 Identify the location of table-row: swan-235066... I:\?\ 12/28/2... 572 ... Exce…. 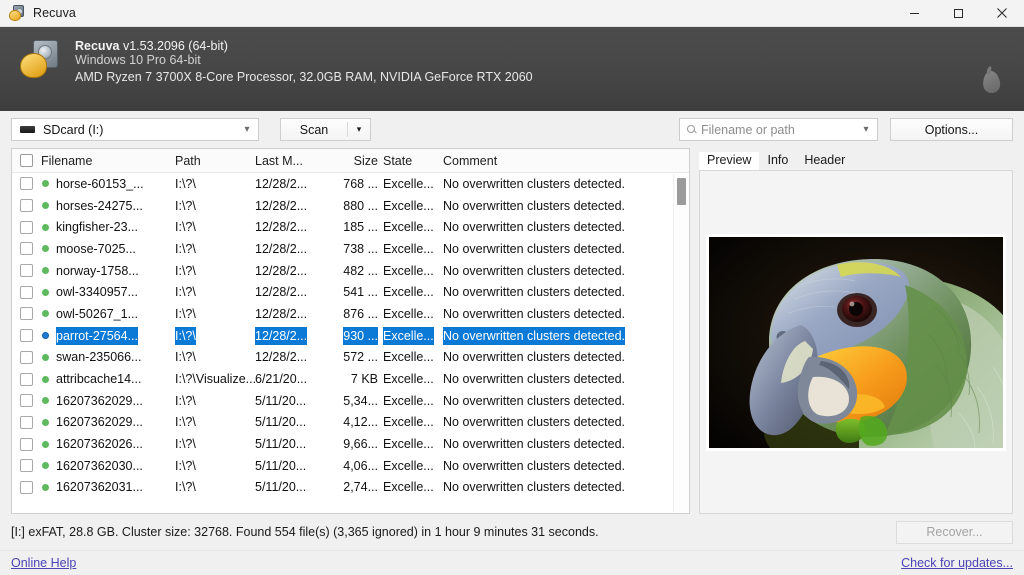
(350, 358).